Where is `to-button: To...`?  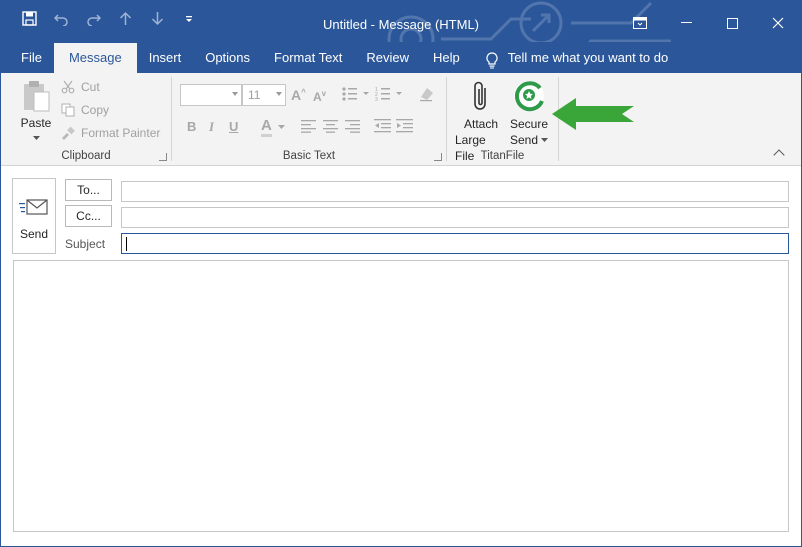
to-button: To... is located at coordinates (88, 190).